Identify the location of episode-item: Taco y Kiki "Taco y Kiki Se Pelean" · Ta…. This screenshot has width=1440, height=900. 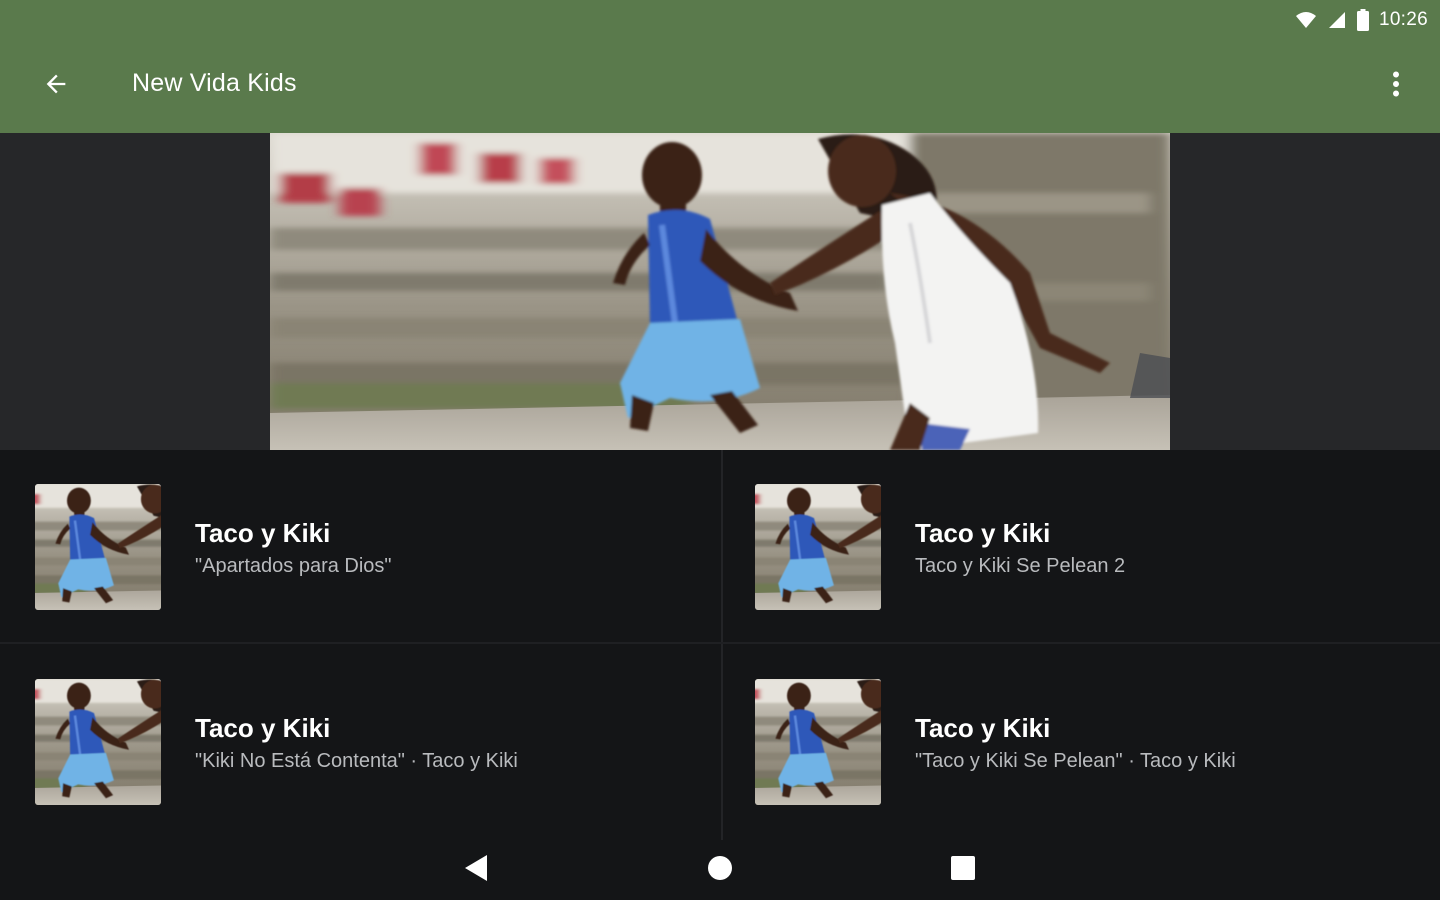
(1080, 742).